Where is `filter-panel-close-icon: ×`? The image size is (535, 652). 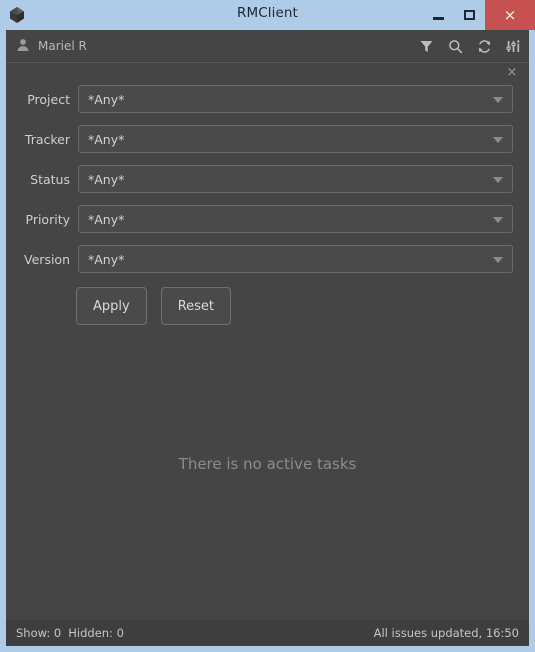
filter-panel-close-icon: × is located at coordinates (512, 72).